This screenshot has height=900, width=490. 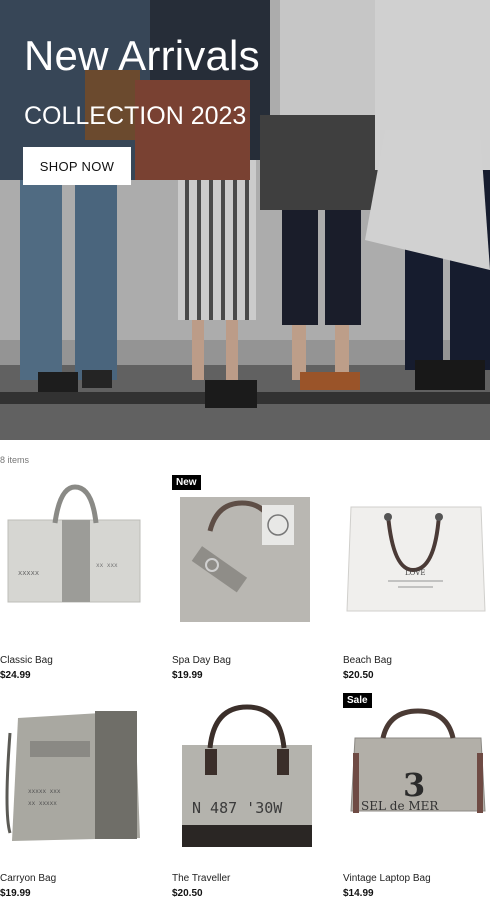 I want to click on product-badge-new: New, so click(x=186, y=482).